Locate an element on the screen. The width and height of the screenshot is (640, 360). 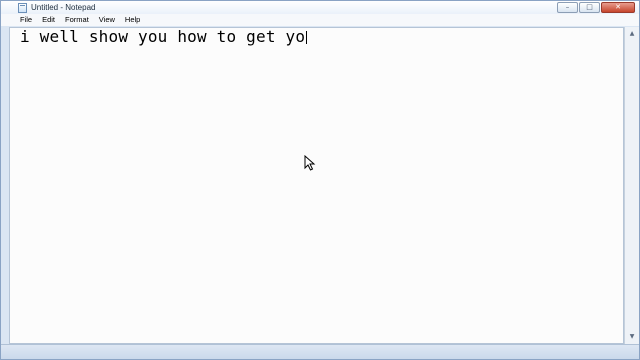
notepad-icon is located at coordinates (22, 7).